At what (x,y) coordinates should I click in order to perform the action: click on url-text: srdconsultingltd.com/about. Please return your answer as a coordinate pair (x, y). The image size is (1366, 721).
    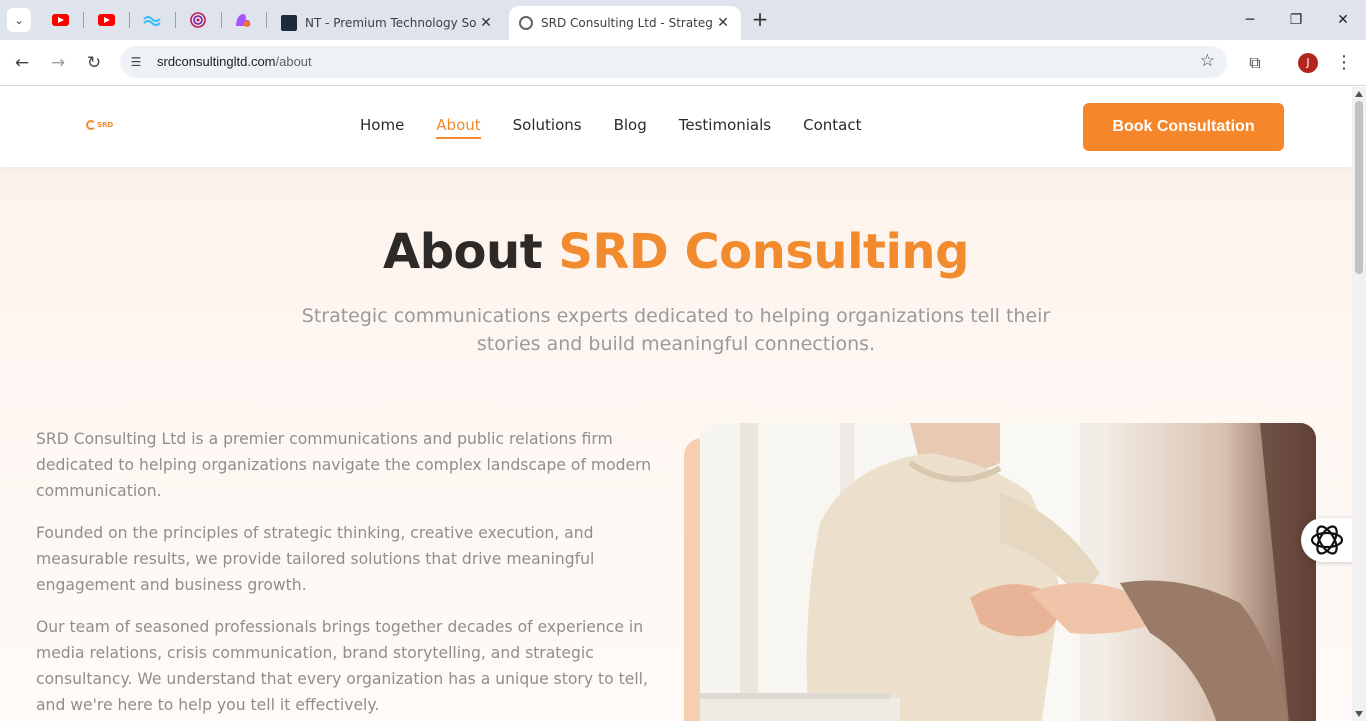
    Looking at the image, I should click on (234, 61).